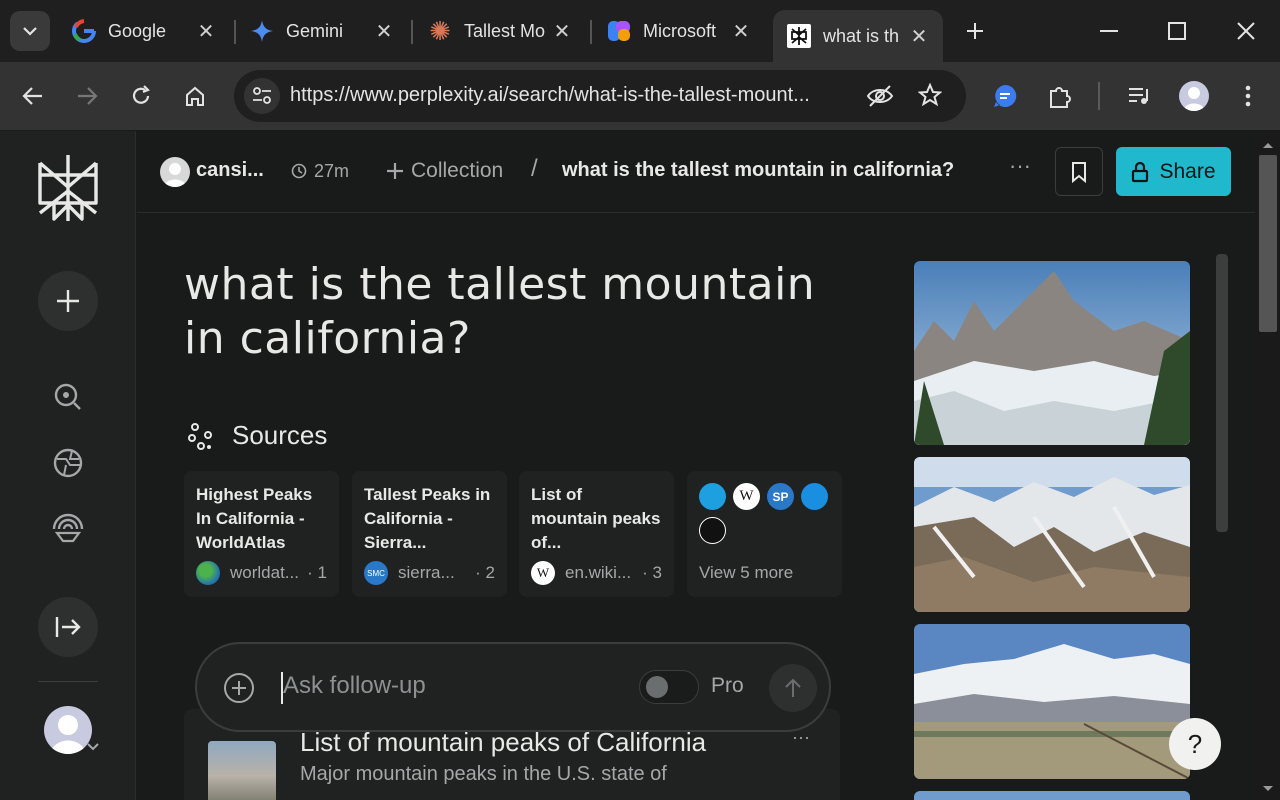 This screenshot has width=1280, height=800. Describe the element at coordinates (144, 31) in the screenshot. I see `tab-google: Google ✕` at that location.